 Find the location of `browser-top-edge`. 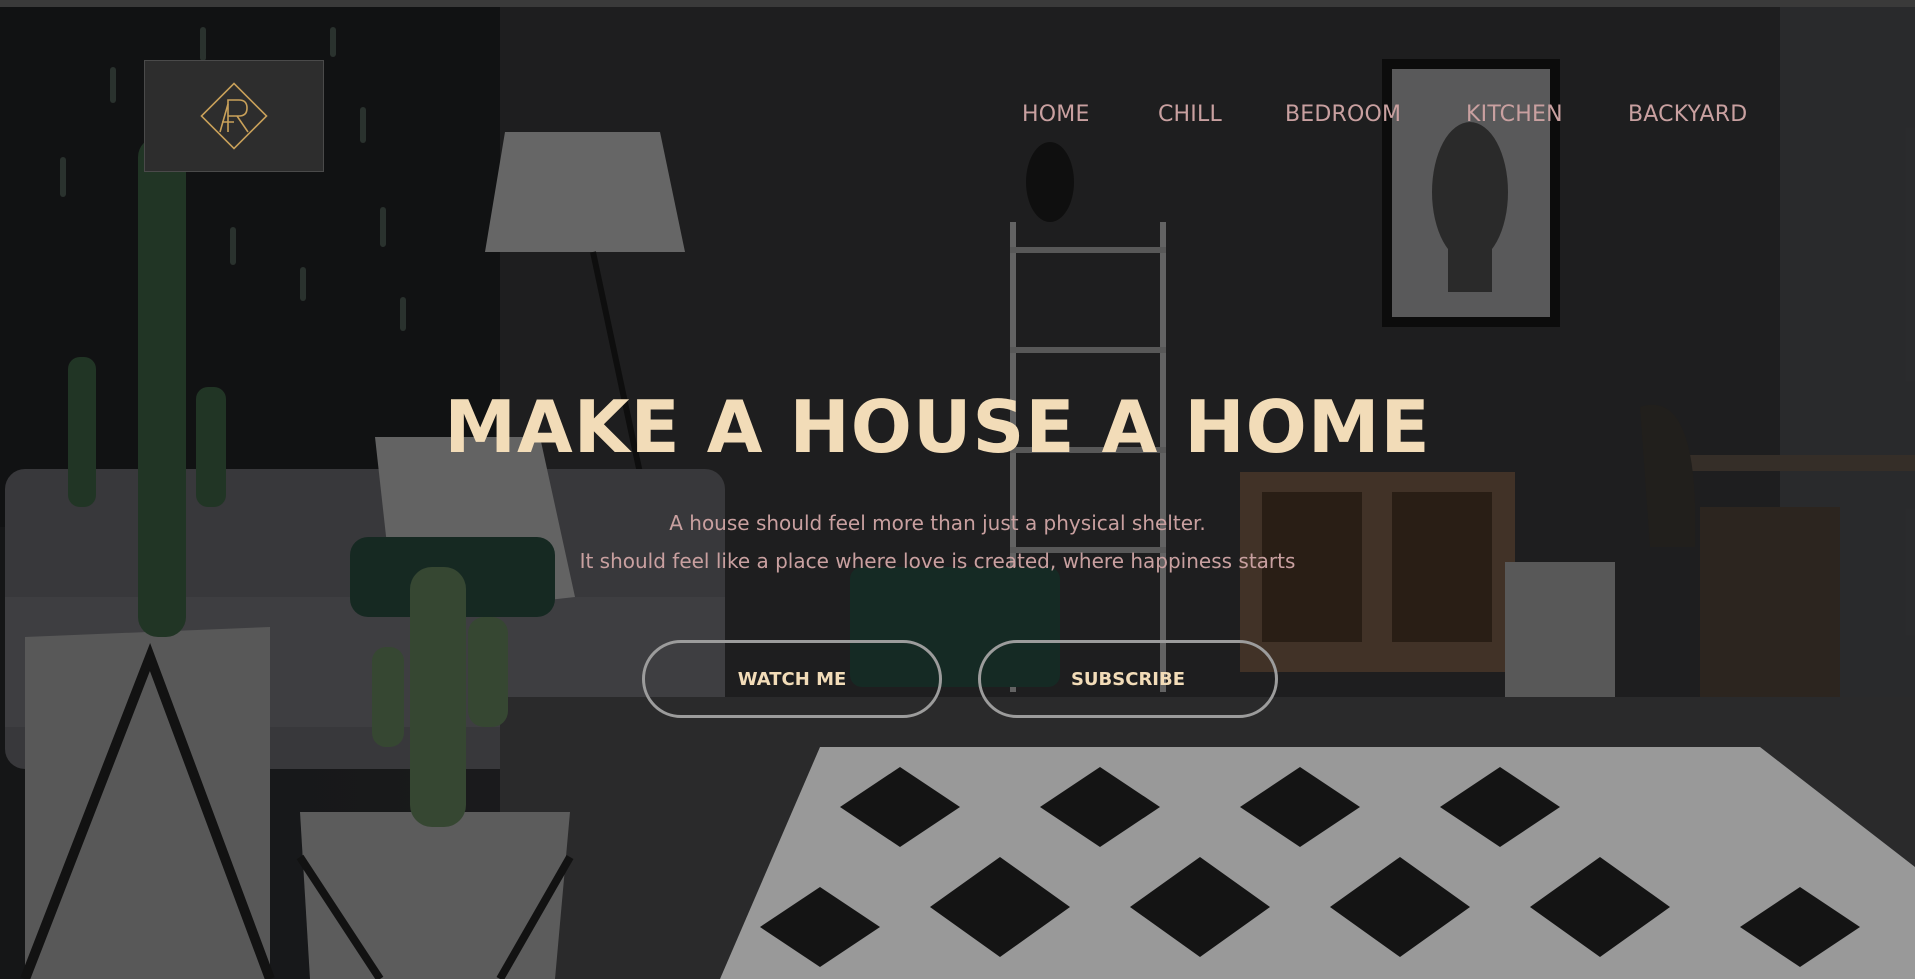

browser-top-edge is located at coordinates (957, 3).